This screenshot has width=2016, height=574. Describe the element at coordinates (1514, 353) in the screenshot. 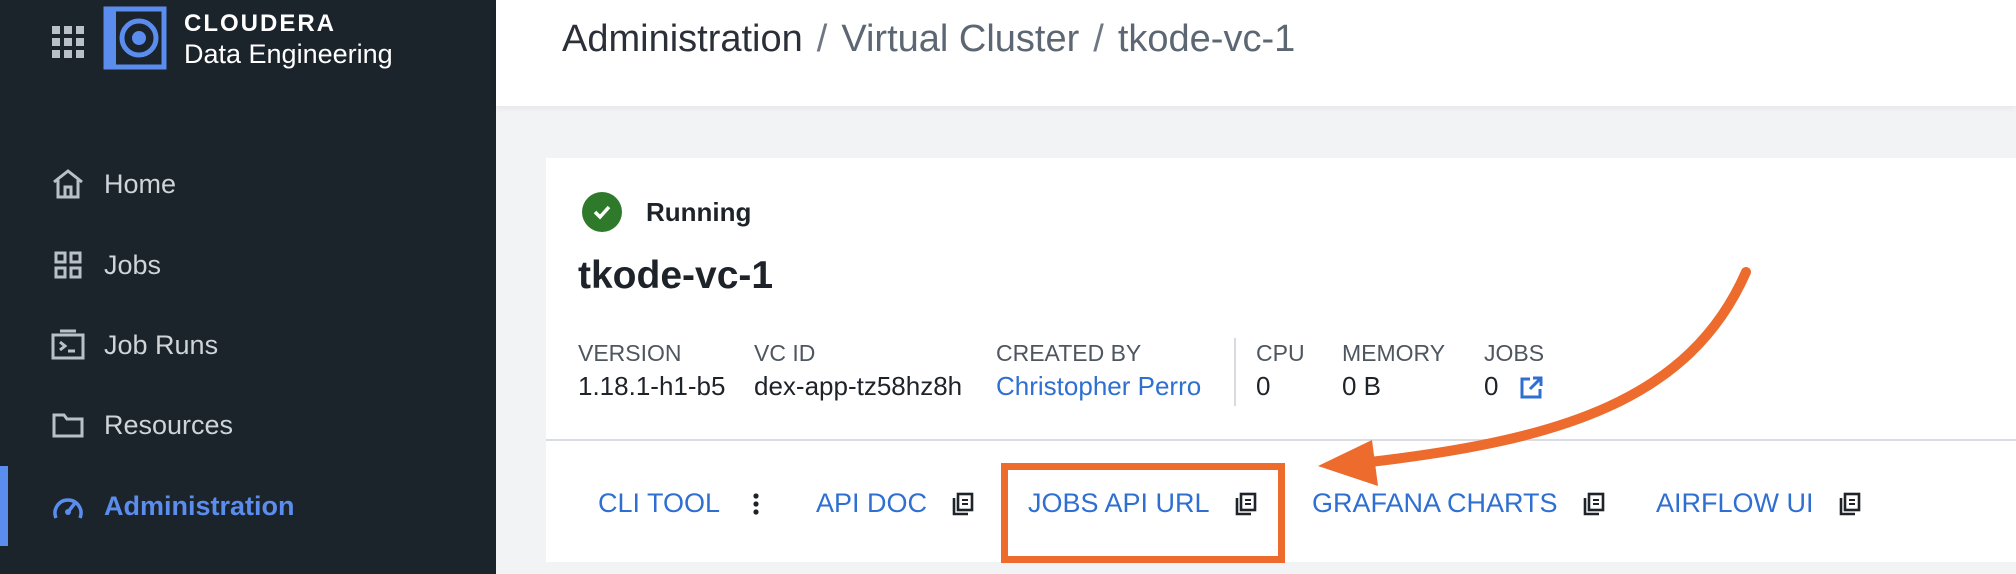

I see `meta-key: JOBS` at that location.